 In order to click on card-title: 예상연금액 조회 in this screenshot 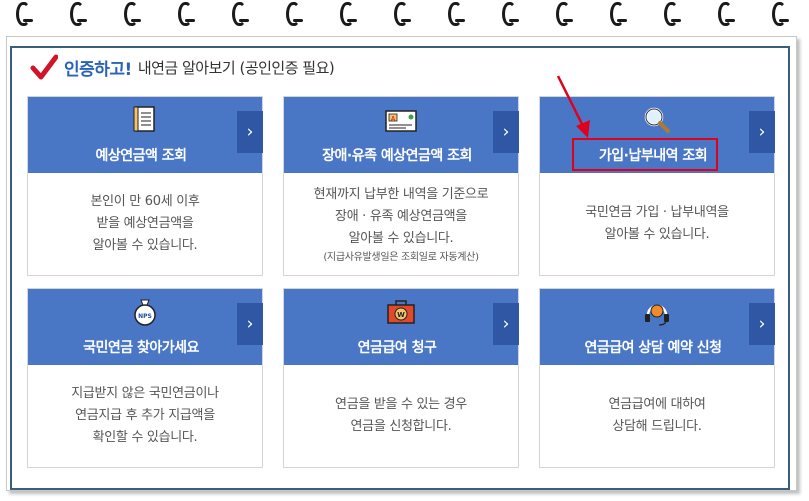, I will do `click(141, 156)`.